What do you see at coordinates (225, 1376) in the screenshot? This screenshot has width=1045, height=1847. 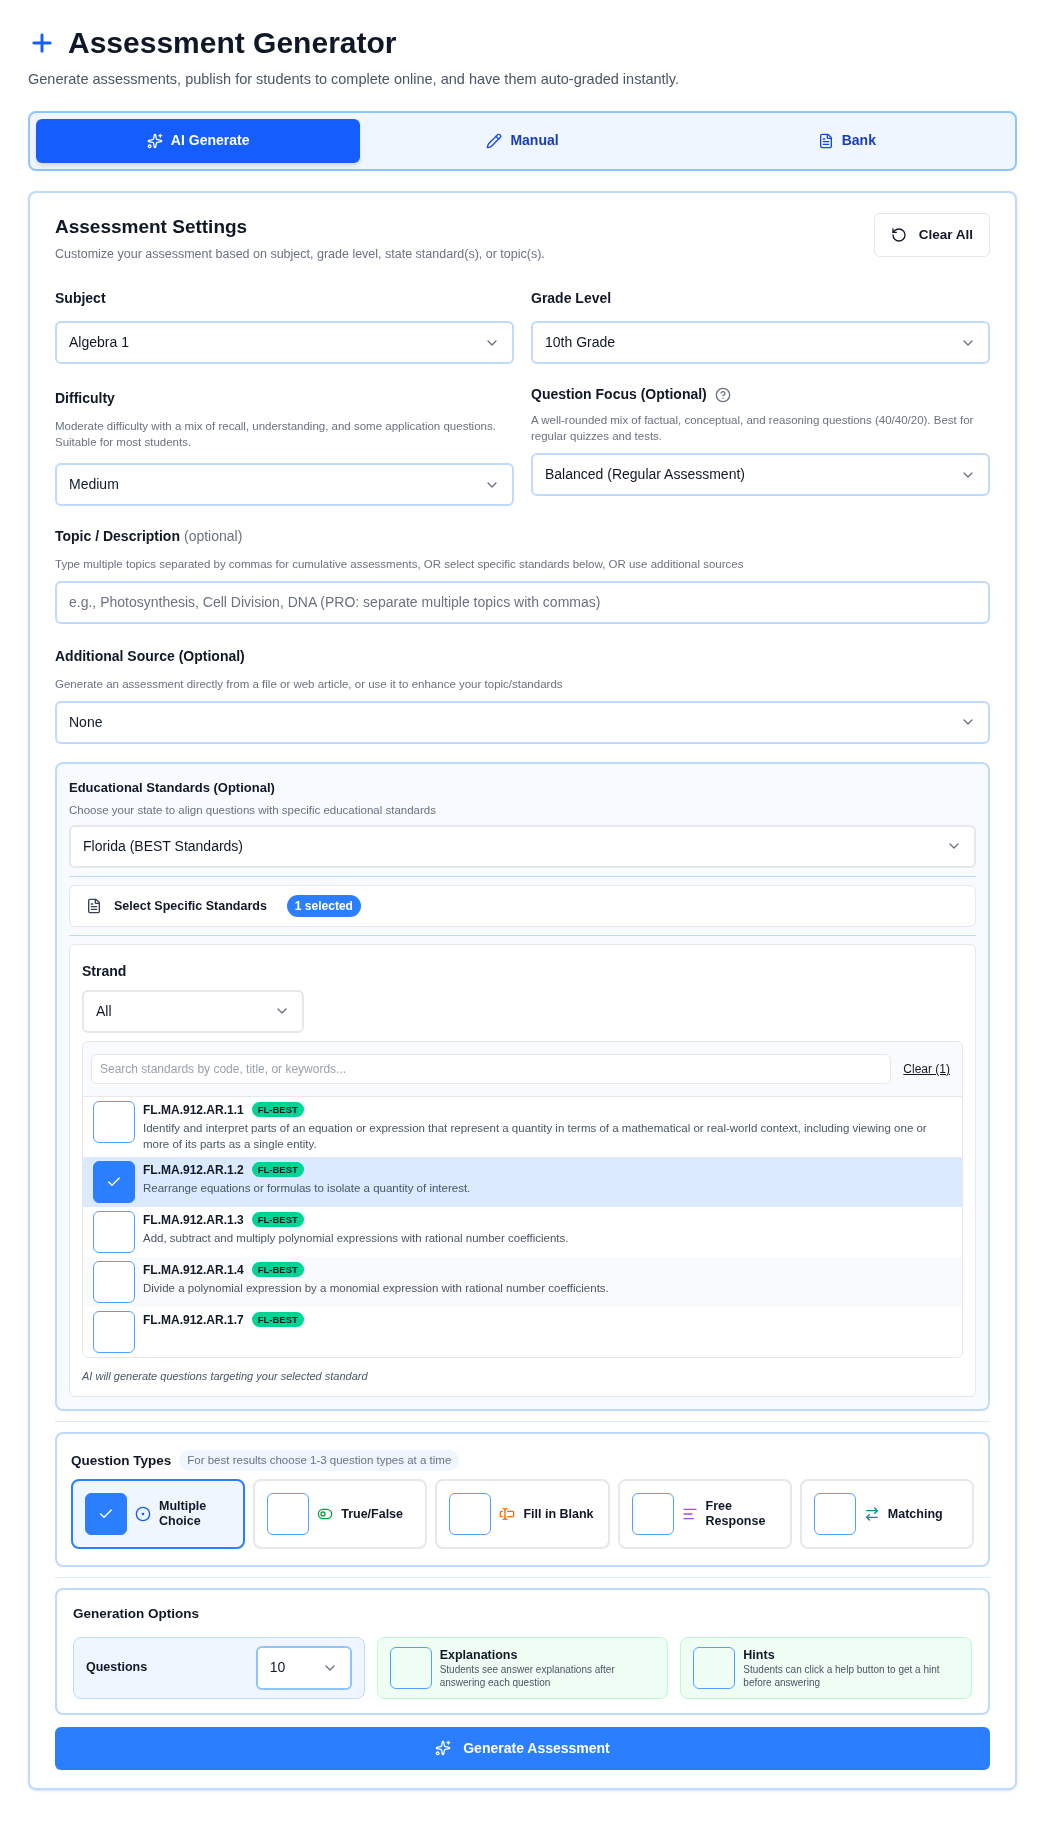 I see `footnote: AI will generate questions targeting your selected standard` at bounding box center [225, 1376].